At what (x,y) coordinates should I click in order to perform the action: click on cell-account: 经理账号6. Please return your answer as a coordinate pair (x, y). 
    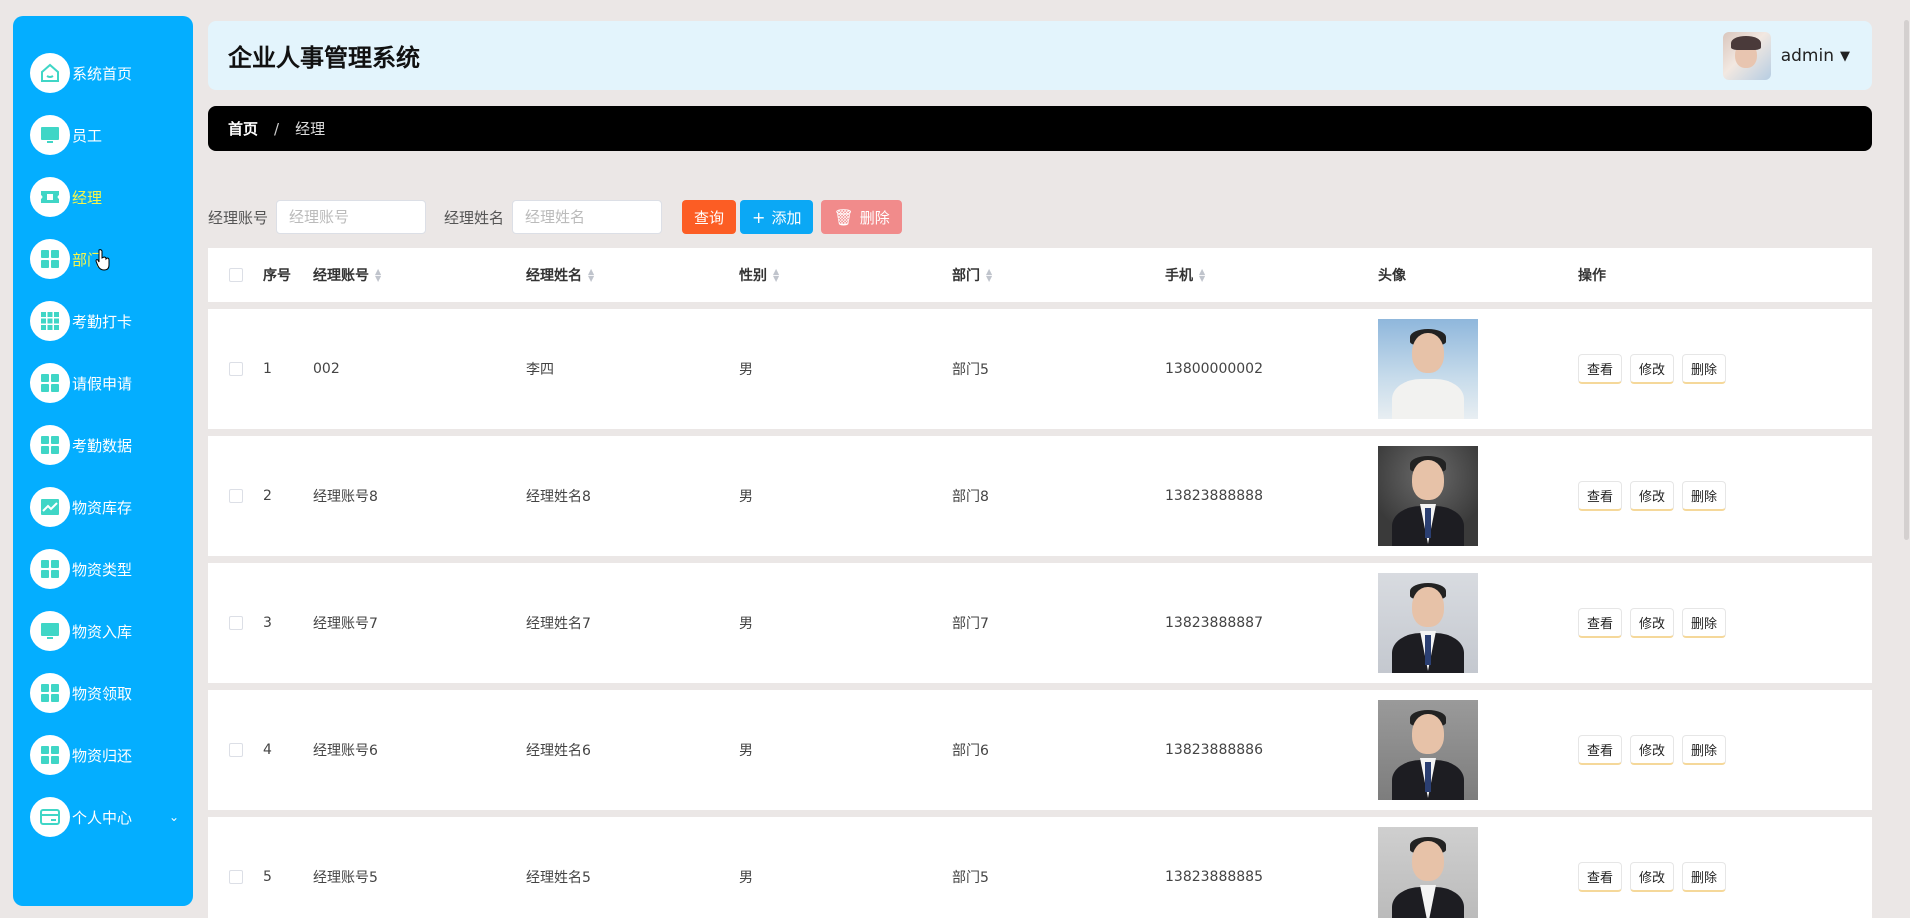
    Looking at the image, I should click on (345, 751).